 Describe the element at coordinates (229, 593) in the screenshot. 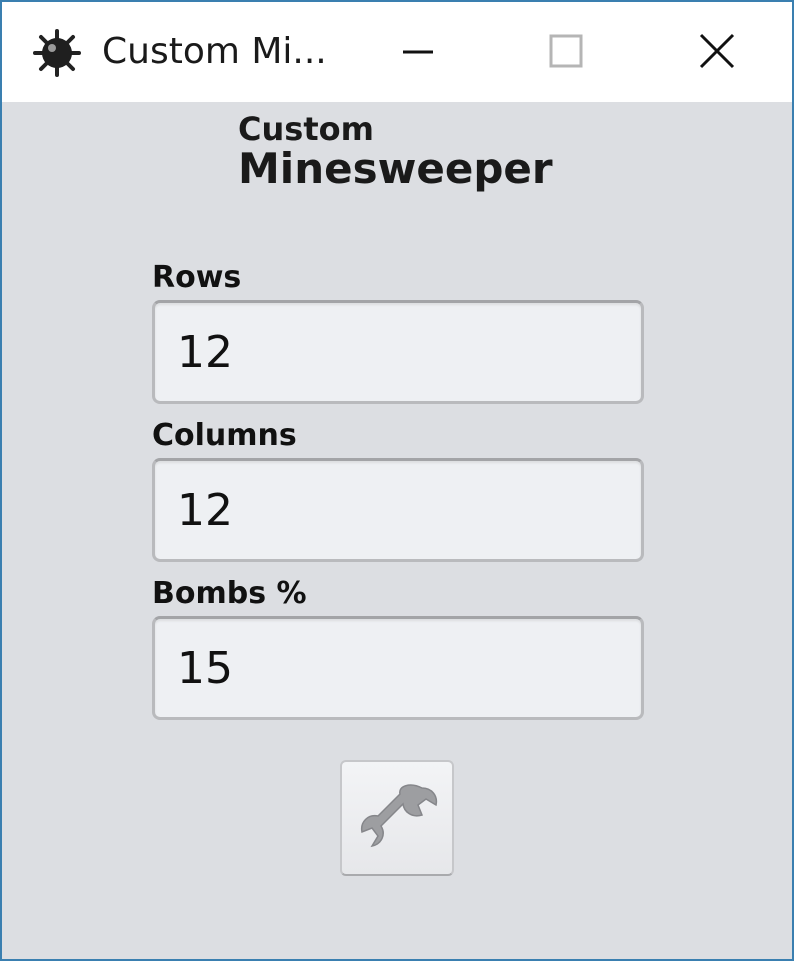

I see `bombs-percent-label: Bombs %` at that location.